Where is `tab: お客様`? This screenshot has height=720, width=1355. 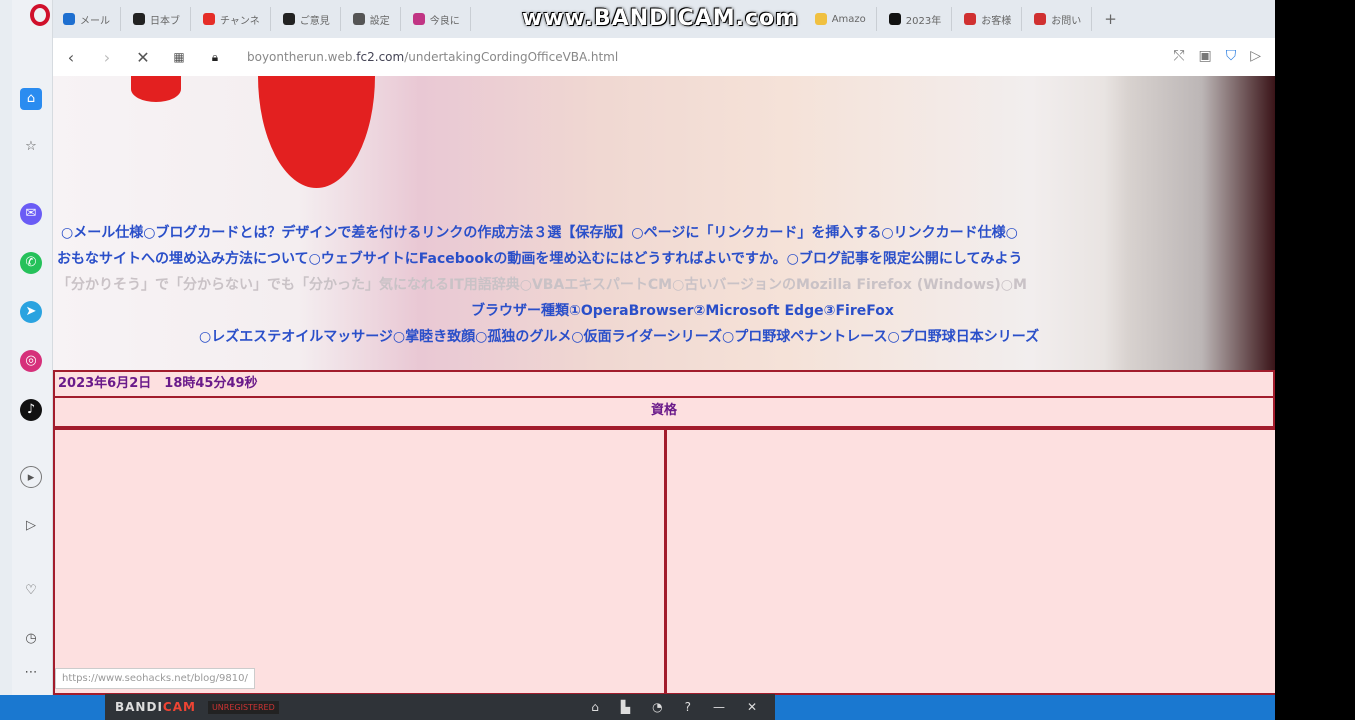 tab: お客様 is located at coordinates (988, 19).